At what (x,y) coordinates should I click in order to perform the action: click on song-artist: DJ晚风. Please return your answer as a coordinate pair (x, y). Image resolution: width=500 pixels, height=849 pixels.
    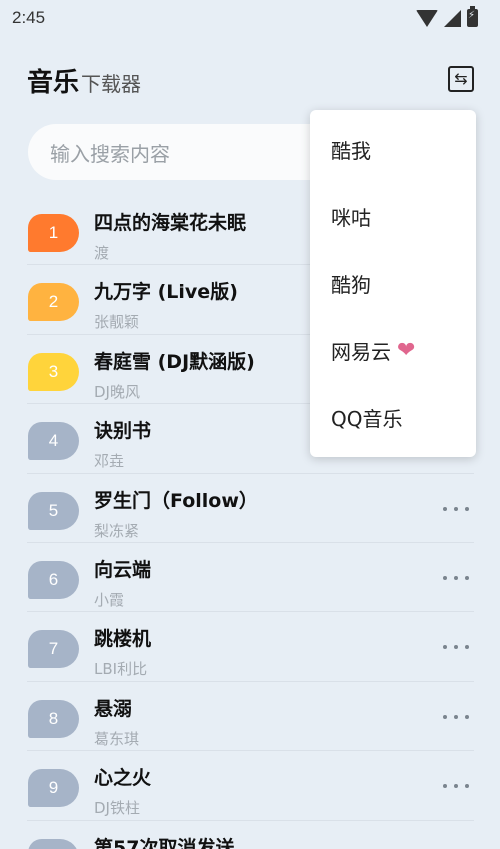
    Looking at the image, I should click on (117, 391).